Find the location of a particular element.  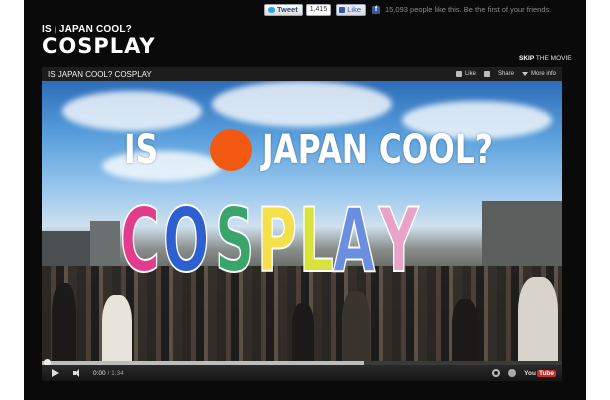

red-dot-icon is located at coordinates (55, 29).